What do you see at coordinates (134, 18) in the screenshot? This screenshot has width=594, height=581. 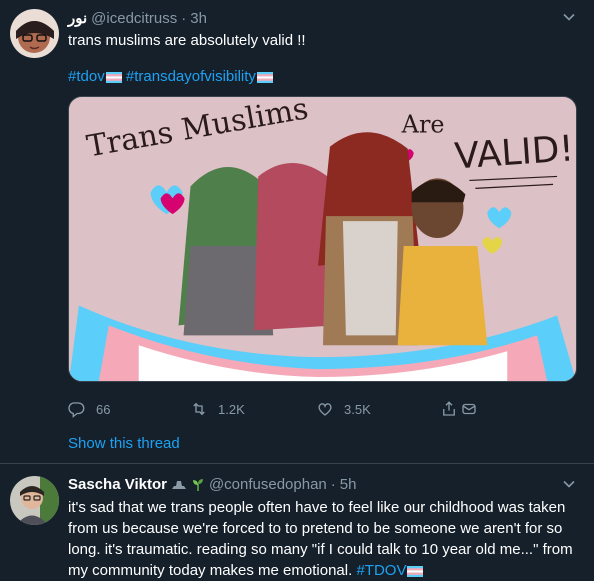 I see `handle: @icedcitruss` at bounding box center [134, 18].